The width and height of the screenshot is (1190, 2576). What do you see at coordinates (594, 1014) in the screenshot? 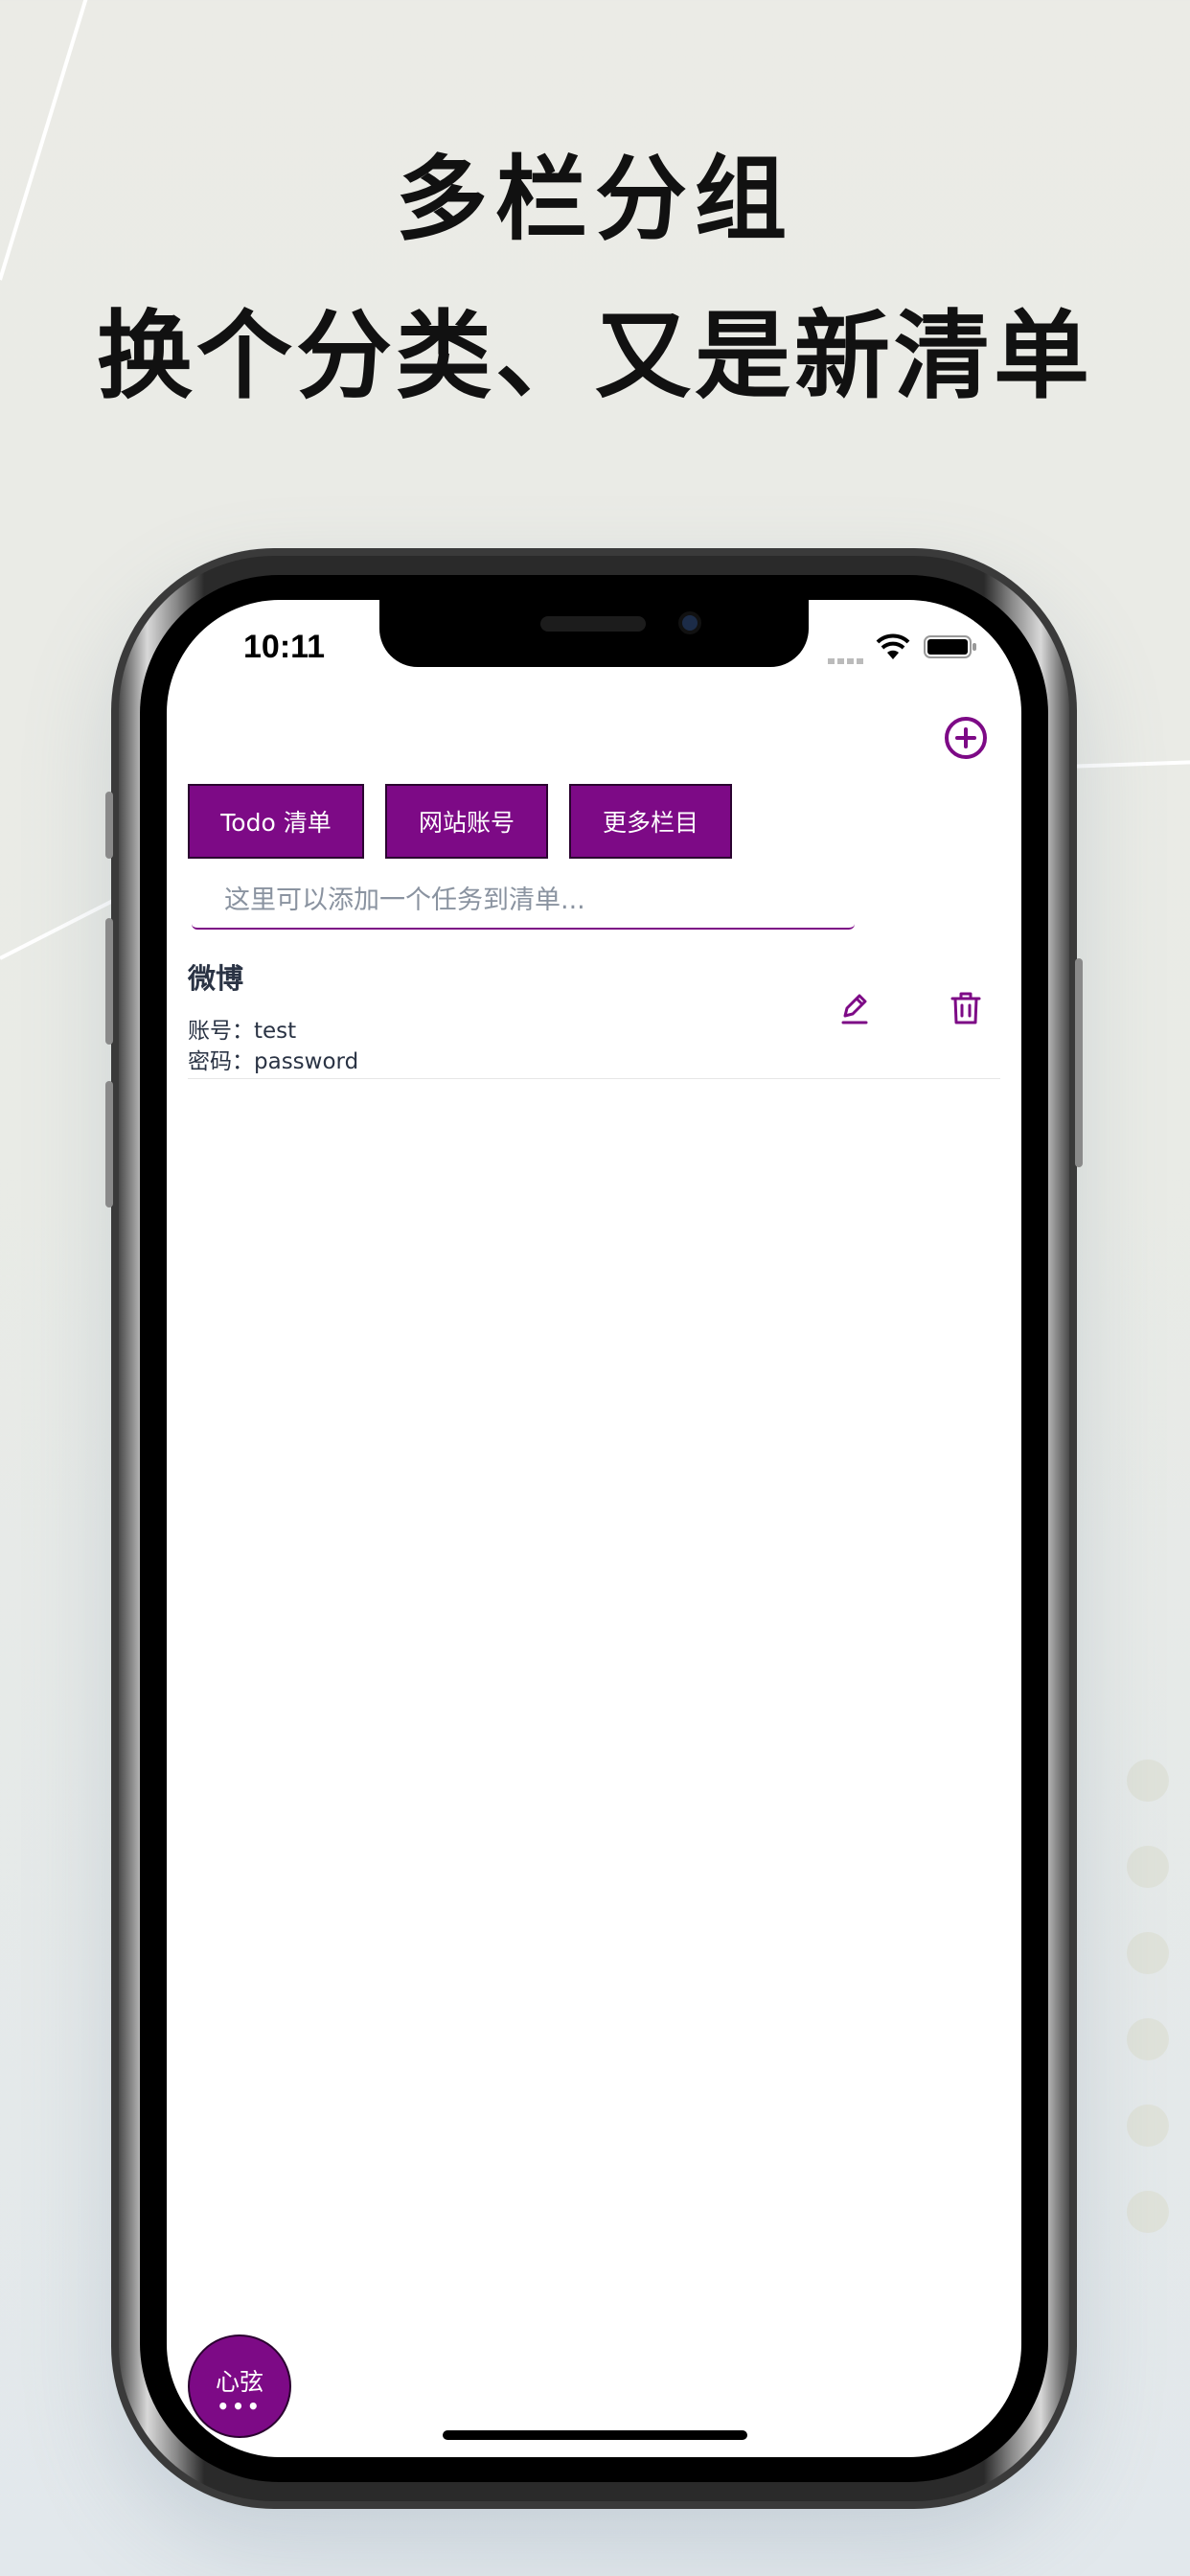
I see `list-item: 微博 账号：test 密码：password` at bounding box center [594, 1014].